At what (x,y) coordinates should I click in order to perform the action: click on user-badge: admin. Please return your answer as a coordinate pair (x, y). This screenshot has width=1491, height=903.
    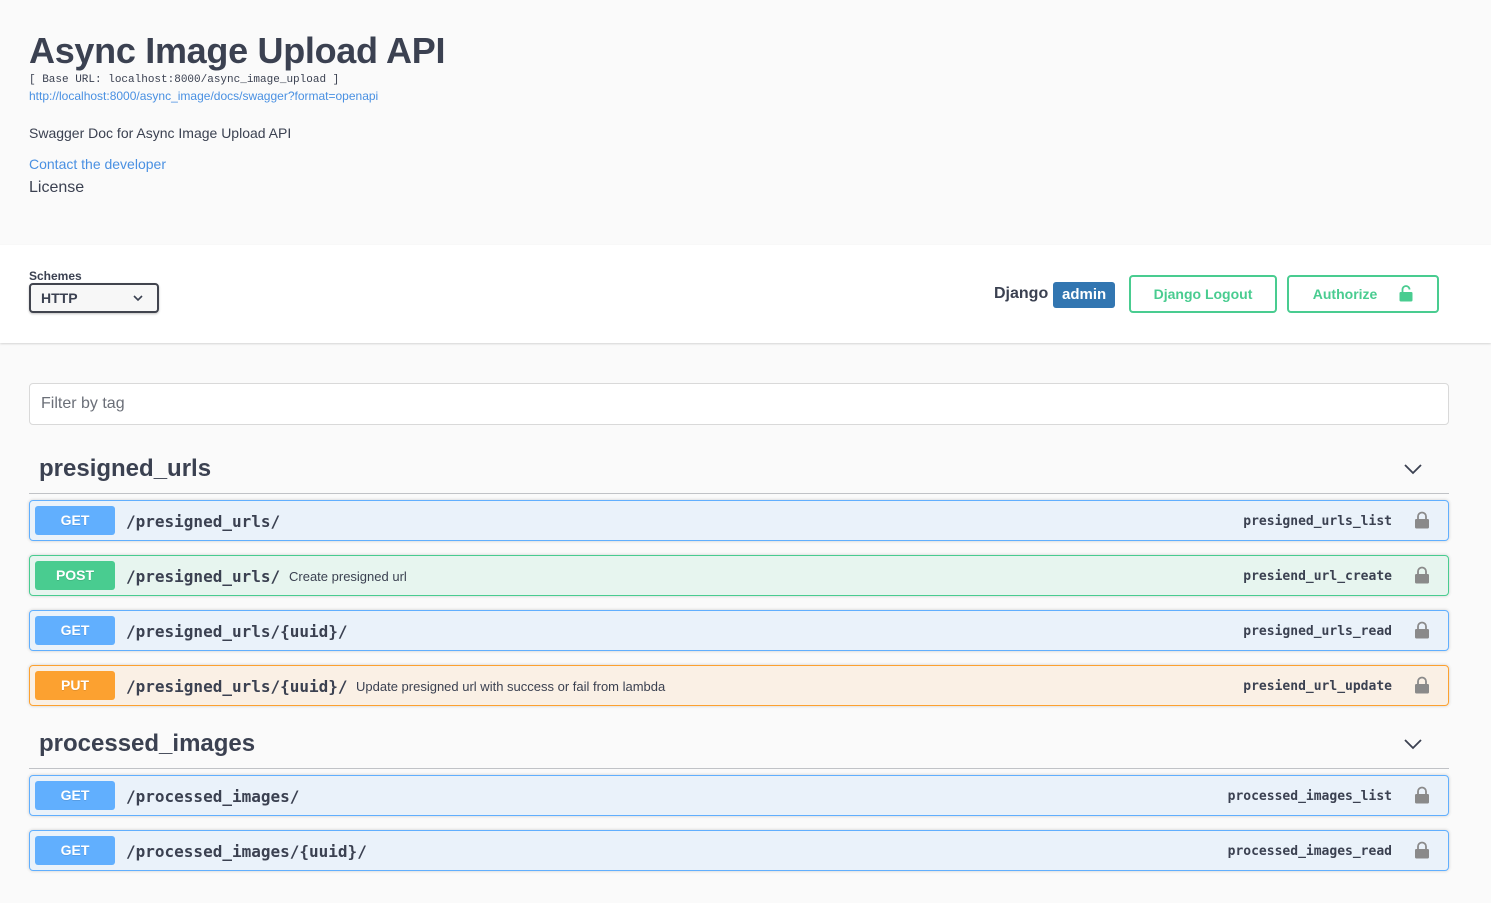
    Looking at the image, I should click on (1084, 295).